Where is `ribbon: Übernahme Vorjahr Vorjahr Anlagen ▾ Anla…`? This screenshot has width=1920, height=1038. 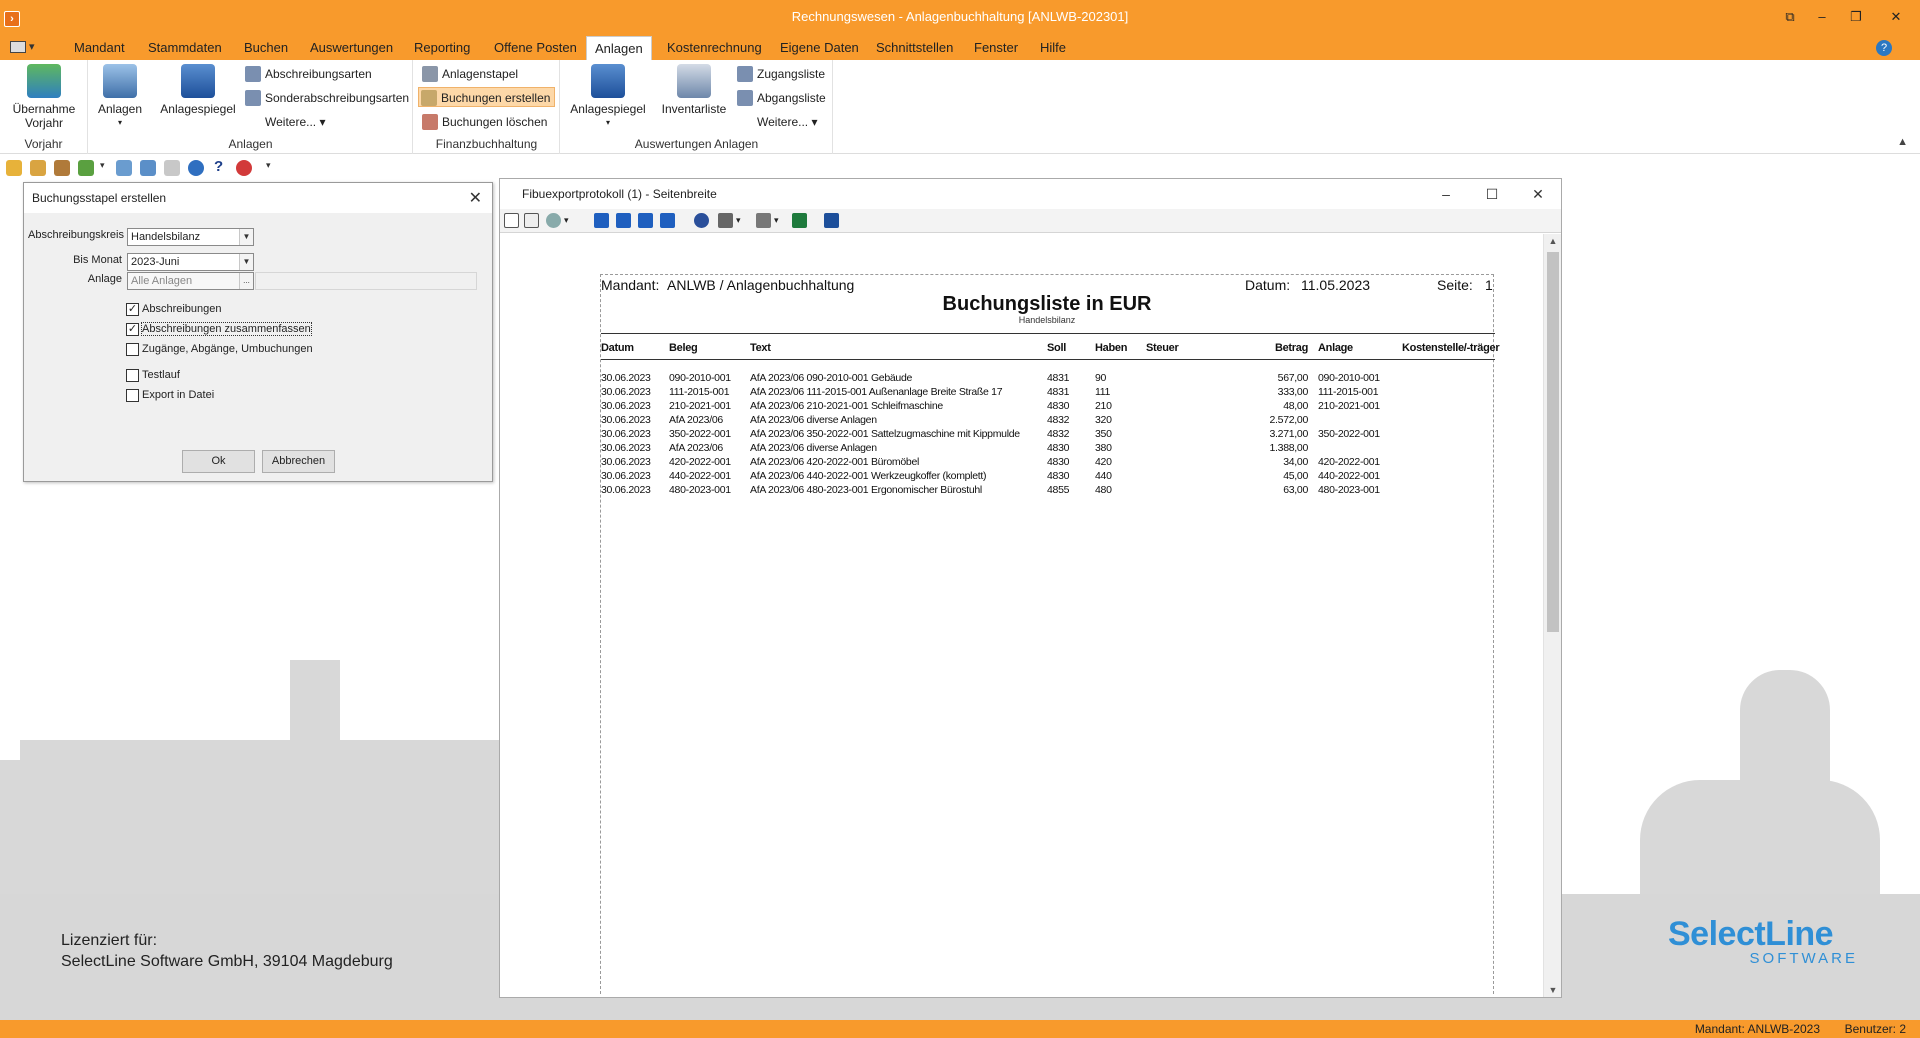 ribbon: Übernahme Vorjahr Vorjahr Anlagen ▾ Anla… is located at coordinates (960, 107).